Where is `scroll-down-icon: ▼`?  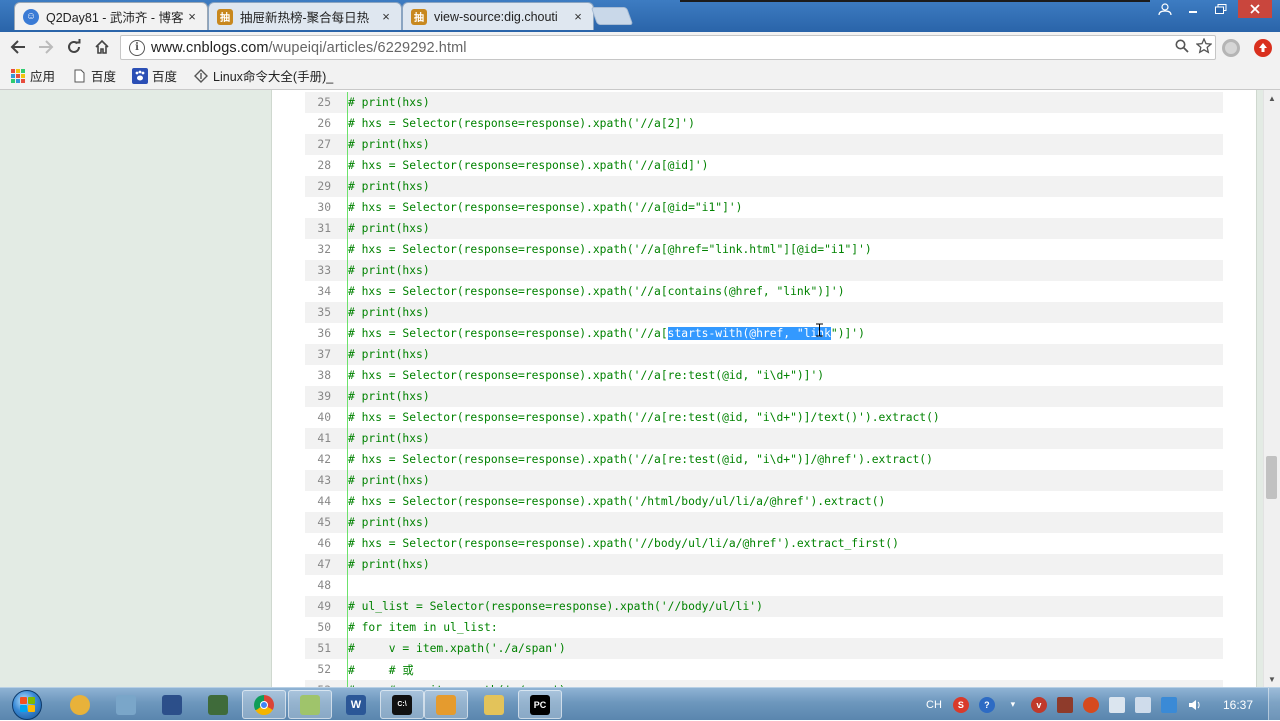 scroll-down-icon: ▼ is located at coordinates (1272, 679).